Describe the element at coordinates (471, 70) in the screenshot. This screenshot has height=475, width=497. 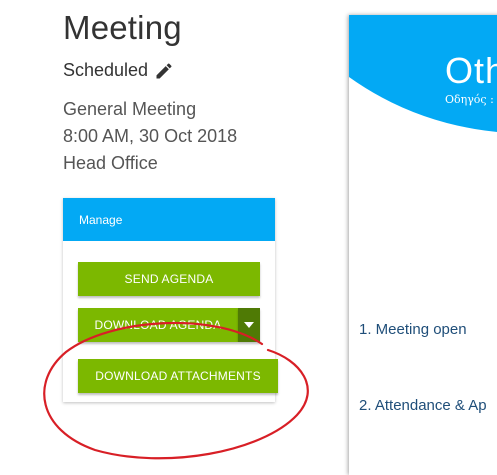
I see `document-banner-title: Oth` at that location.